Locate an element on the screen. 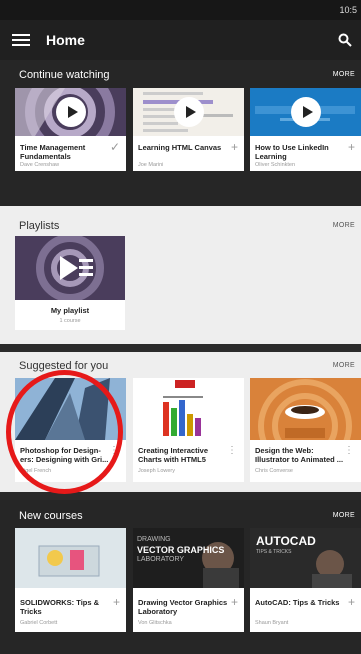  playlist-card: My playlist 1 course is located at coordinates (70, 283).